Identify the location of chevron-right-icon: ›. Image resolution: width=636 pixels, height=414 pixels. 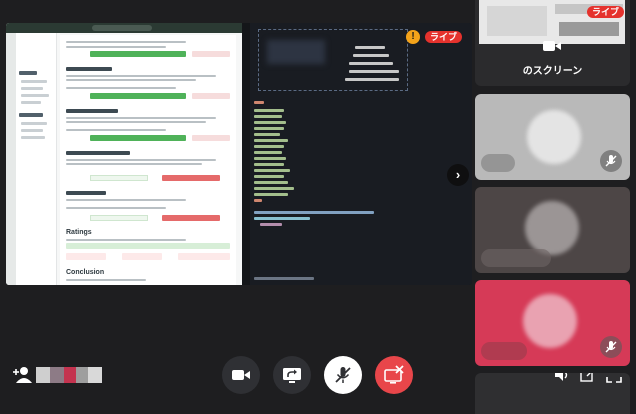
(458, 174).